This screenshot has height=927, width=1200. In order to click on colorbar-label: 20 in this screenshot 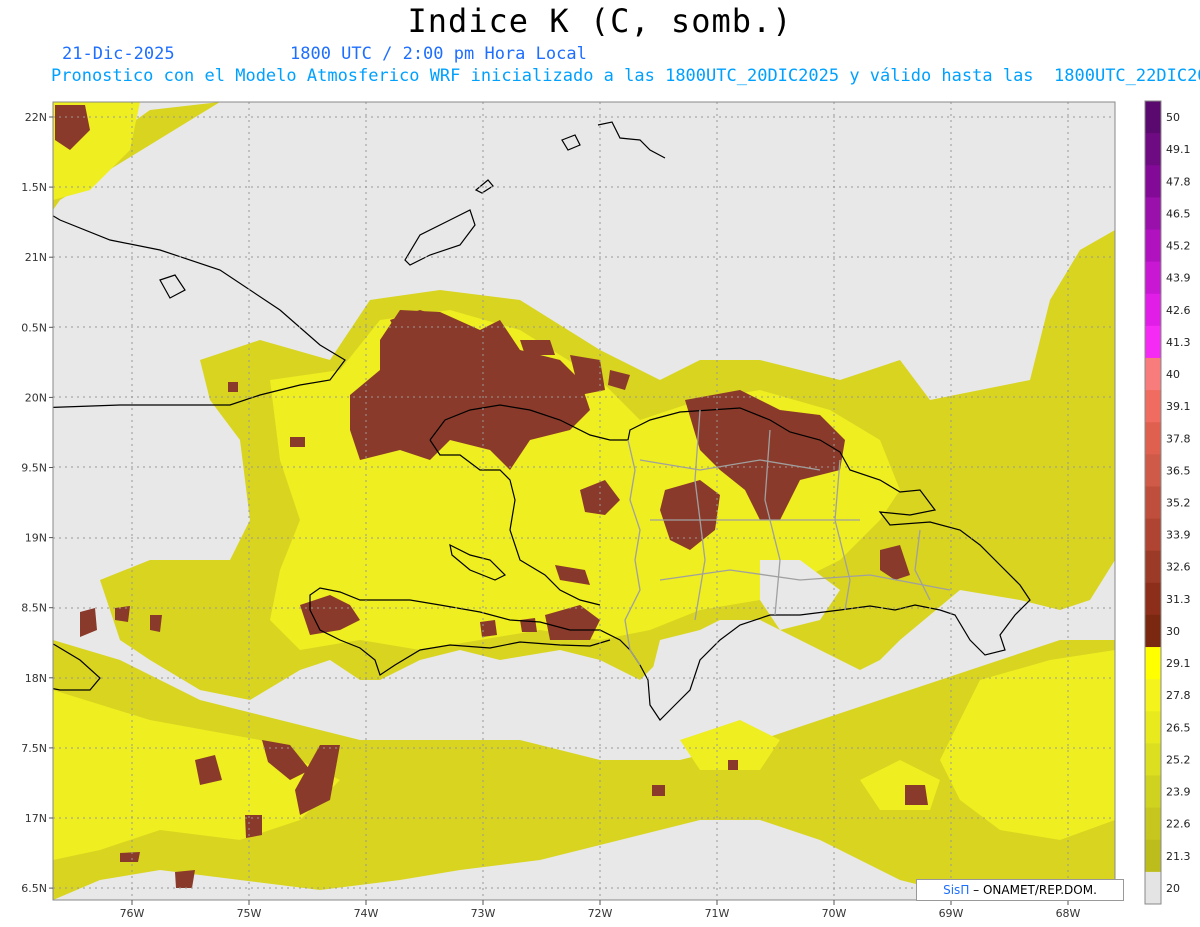, I will do `click(1173, 888)`.